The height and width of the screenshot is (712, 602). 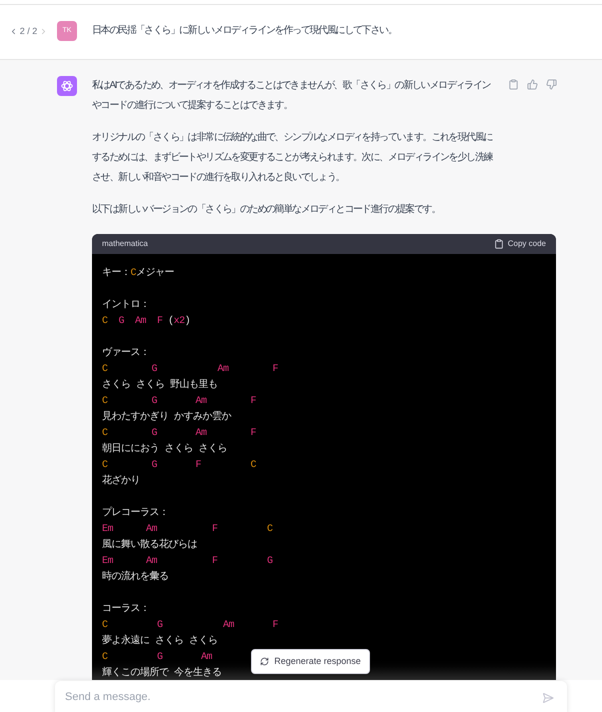 What do you see at coordinates (187, 321) in the screenshot?
I see `code-text: )` at bounding box center [187, 321].